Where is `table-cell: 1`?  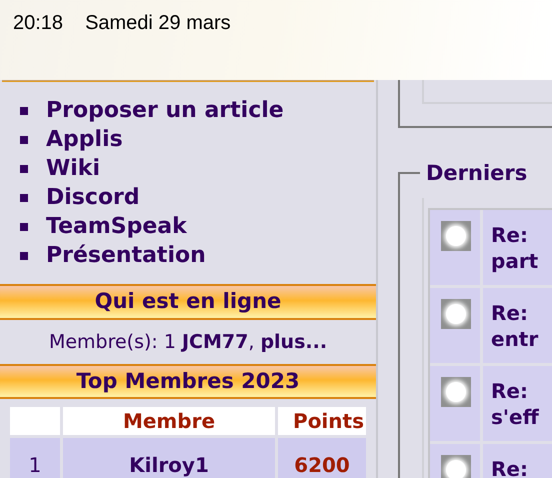 table-cell: 1 is located at coordinates (35, 458).